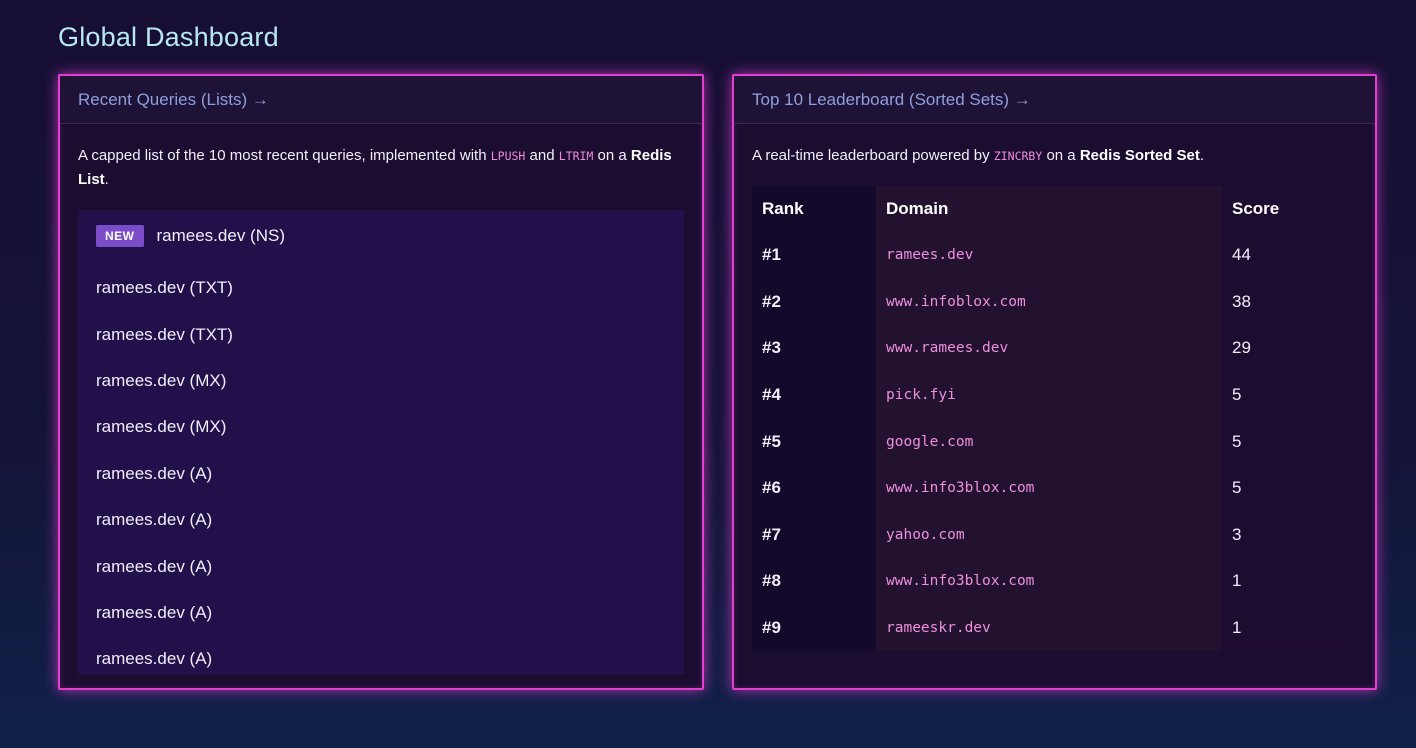 Image resolution: width=1416 pixels, height=748 pixels. What do you see at coordinates (1054, 100) in the screenshot?
I see `leaderboard-header: Top 10 Leaderboard (Sorted Sets) →` at bounding box center [1054, 100].